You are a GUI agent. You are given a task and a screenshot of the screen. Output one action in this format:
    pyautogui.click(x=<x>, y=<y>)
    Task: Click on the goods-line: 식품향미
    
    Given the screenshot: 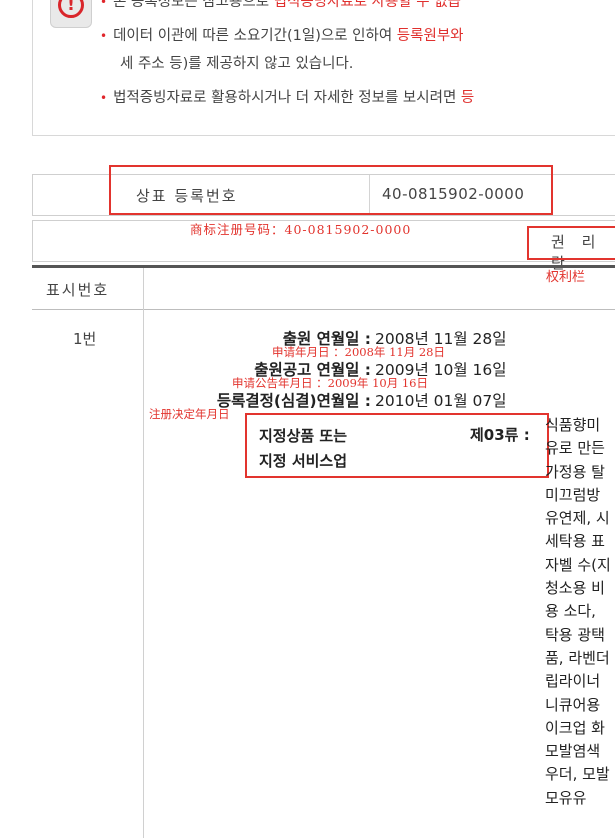 What is the action you would take?
    pyautogui.click(x=573, y=425)
    